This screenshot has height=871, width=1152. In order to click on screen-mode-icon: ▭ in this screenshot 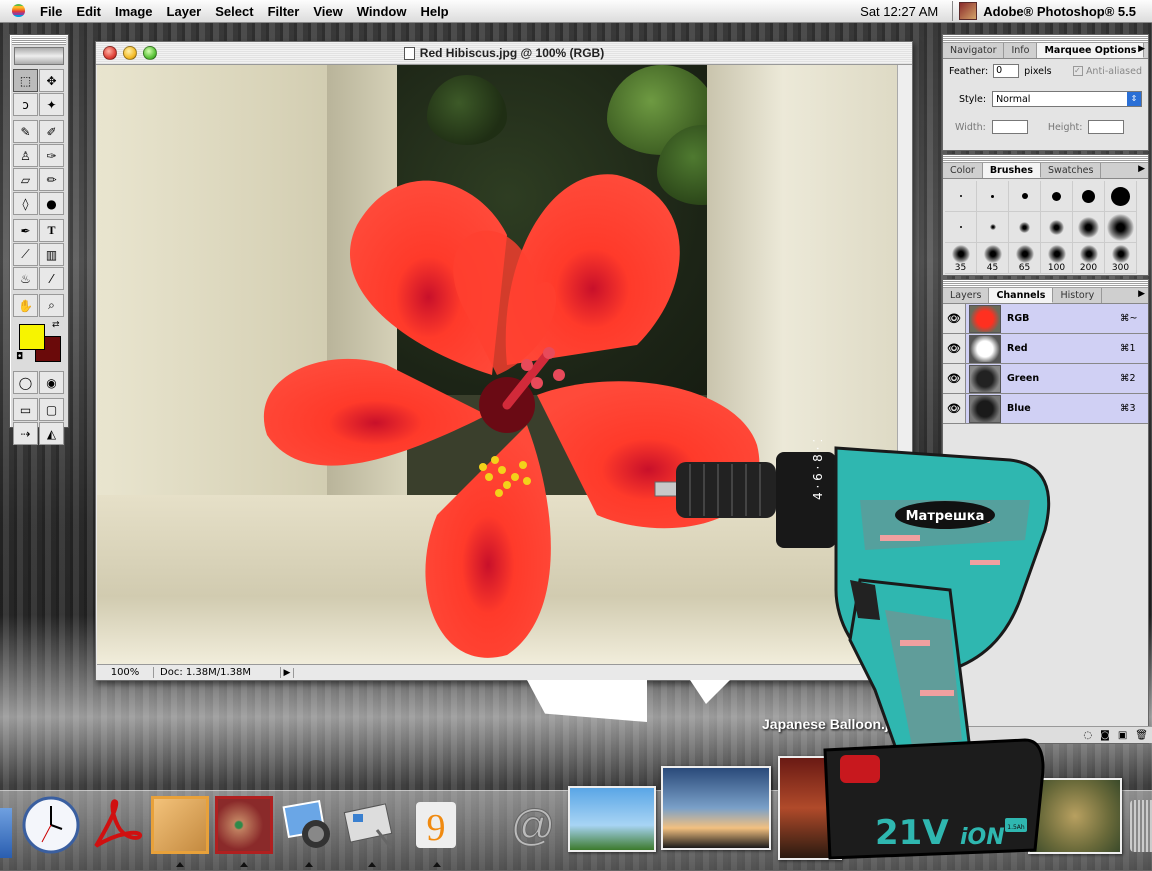, I will do `click(25, 409)`.